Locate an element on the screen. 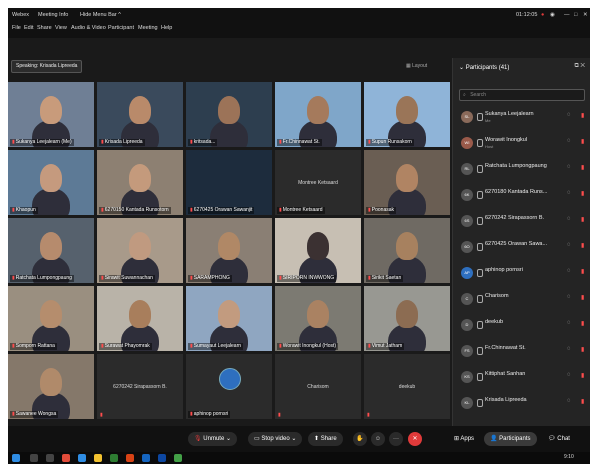 The height and width of the screenshot is (470, 597). tile-name-text: aphinop pornsri is located at coordinates (211, 414).